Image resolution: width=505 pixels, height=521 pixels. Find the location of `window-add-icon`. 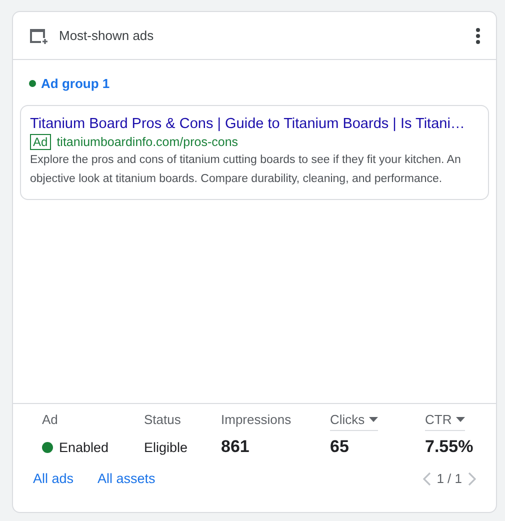

window-add-icon is located at coordinates (39, 35).